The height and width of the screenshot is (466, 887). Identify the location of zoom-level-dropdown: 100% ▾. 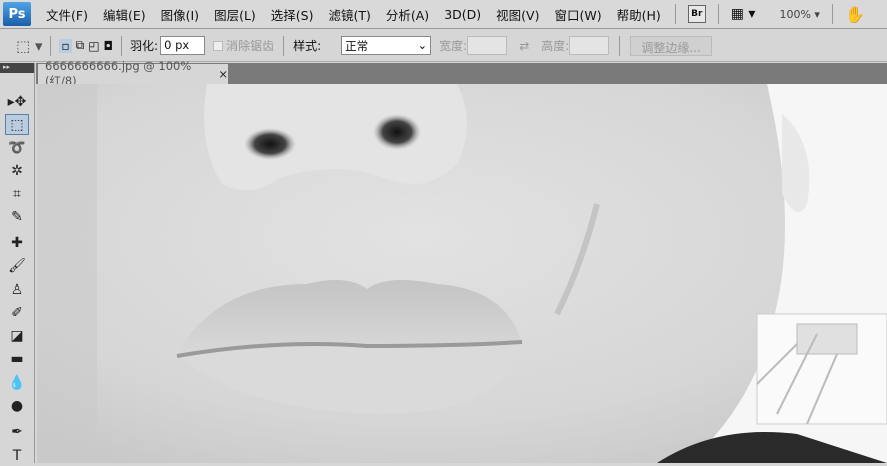
(799, 14).